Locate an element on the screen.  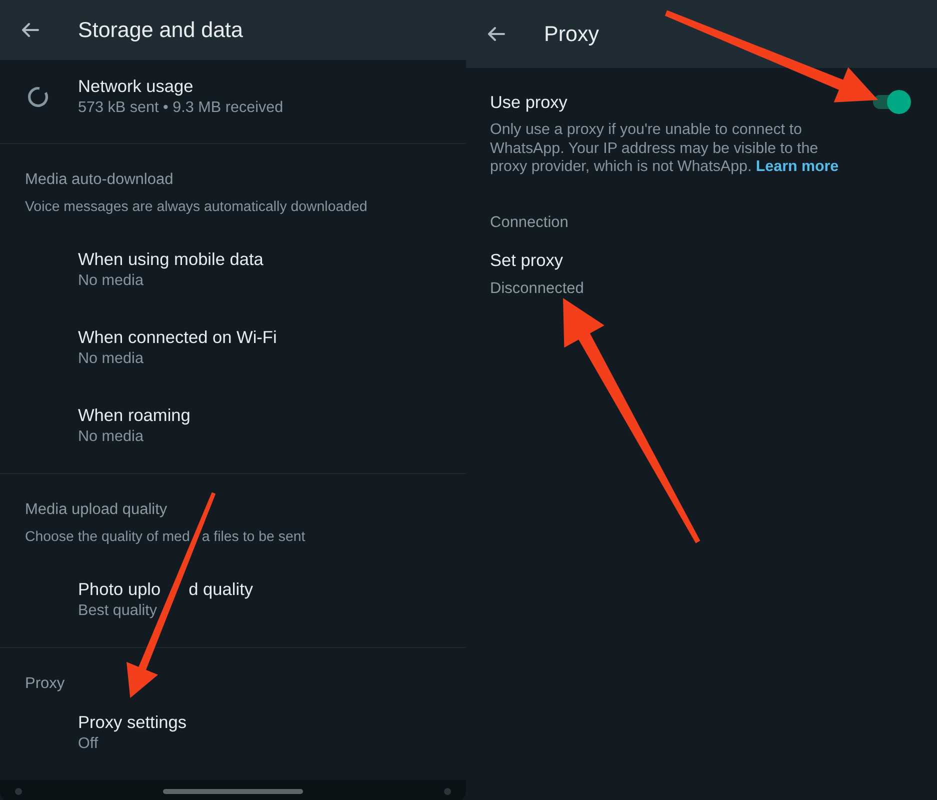
section-heading: Proxy is located at coordinates (45, 684).